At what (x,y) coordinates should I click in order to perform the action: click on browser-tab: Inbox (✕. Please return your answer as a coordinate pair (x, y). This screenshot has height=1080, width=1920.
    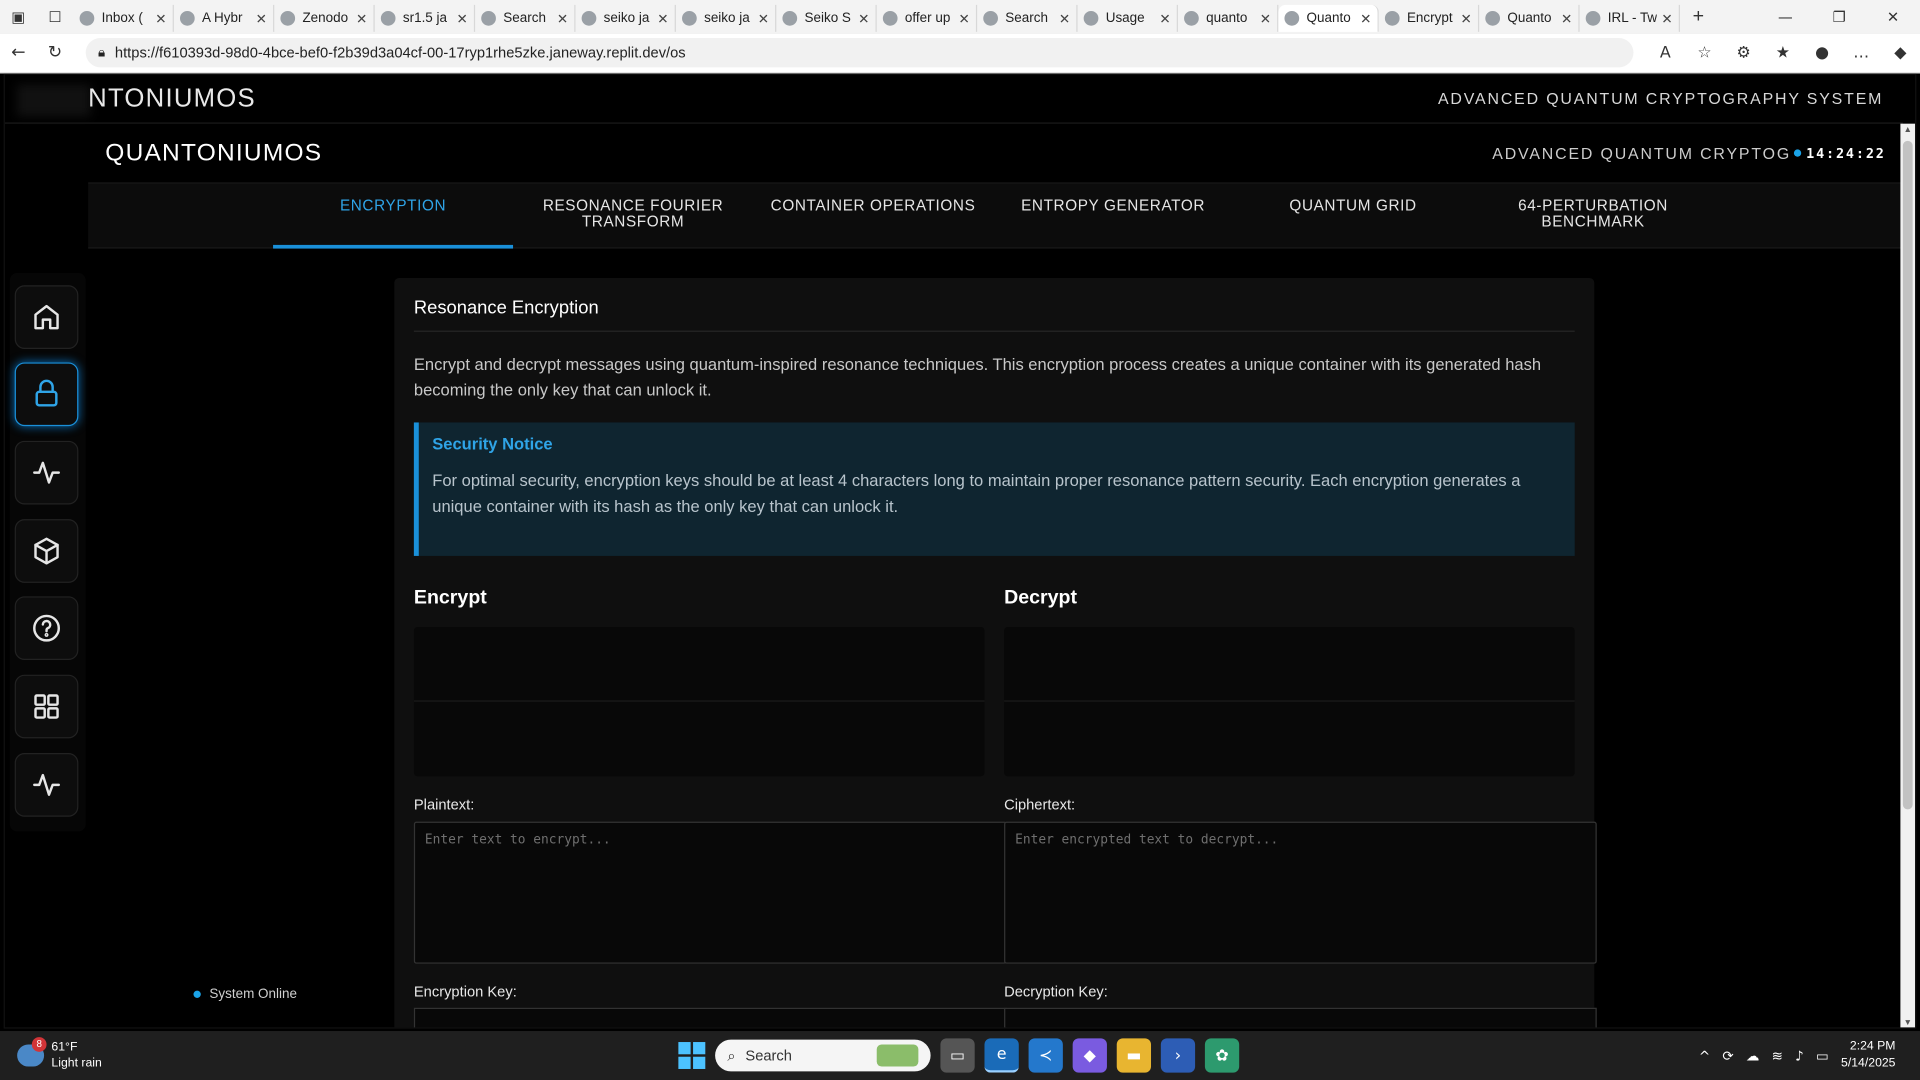
    Looking at the image, I should click on (123, 18).